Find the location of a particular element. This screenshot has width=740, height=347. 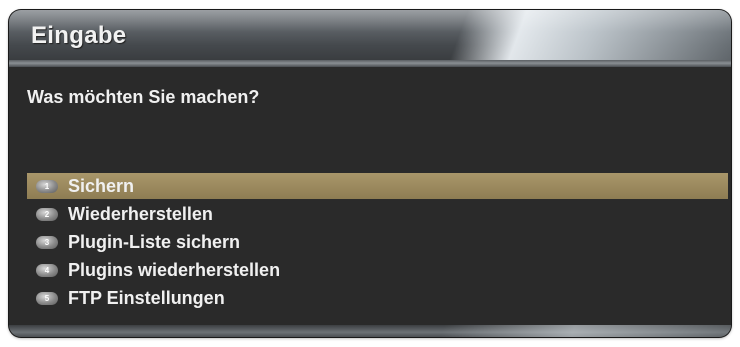

number-key-3-icon: 3 is located at coordinates (47, 242).